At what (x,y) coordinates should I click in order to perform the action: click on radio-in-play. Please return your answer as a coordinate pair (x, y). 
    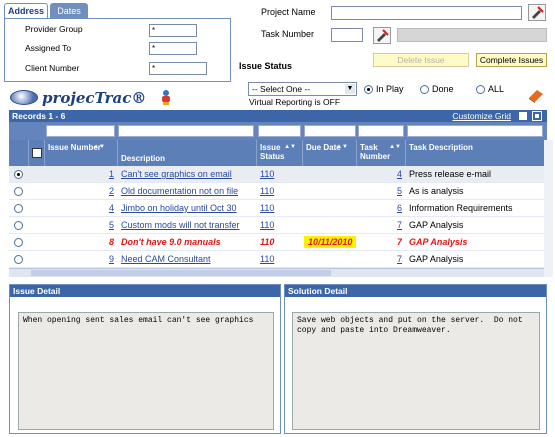
    Looking at the image, I should click on (368, 89).